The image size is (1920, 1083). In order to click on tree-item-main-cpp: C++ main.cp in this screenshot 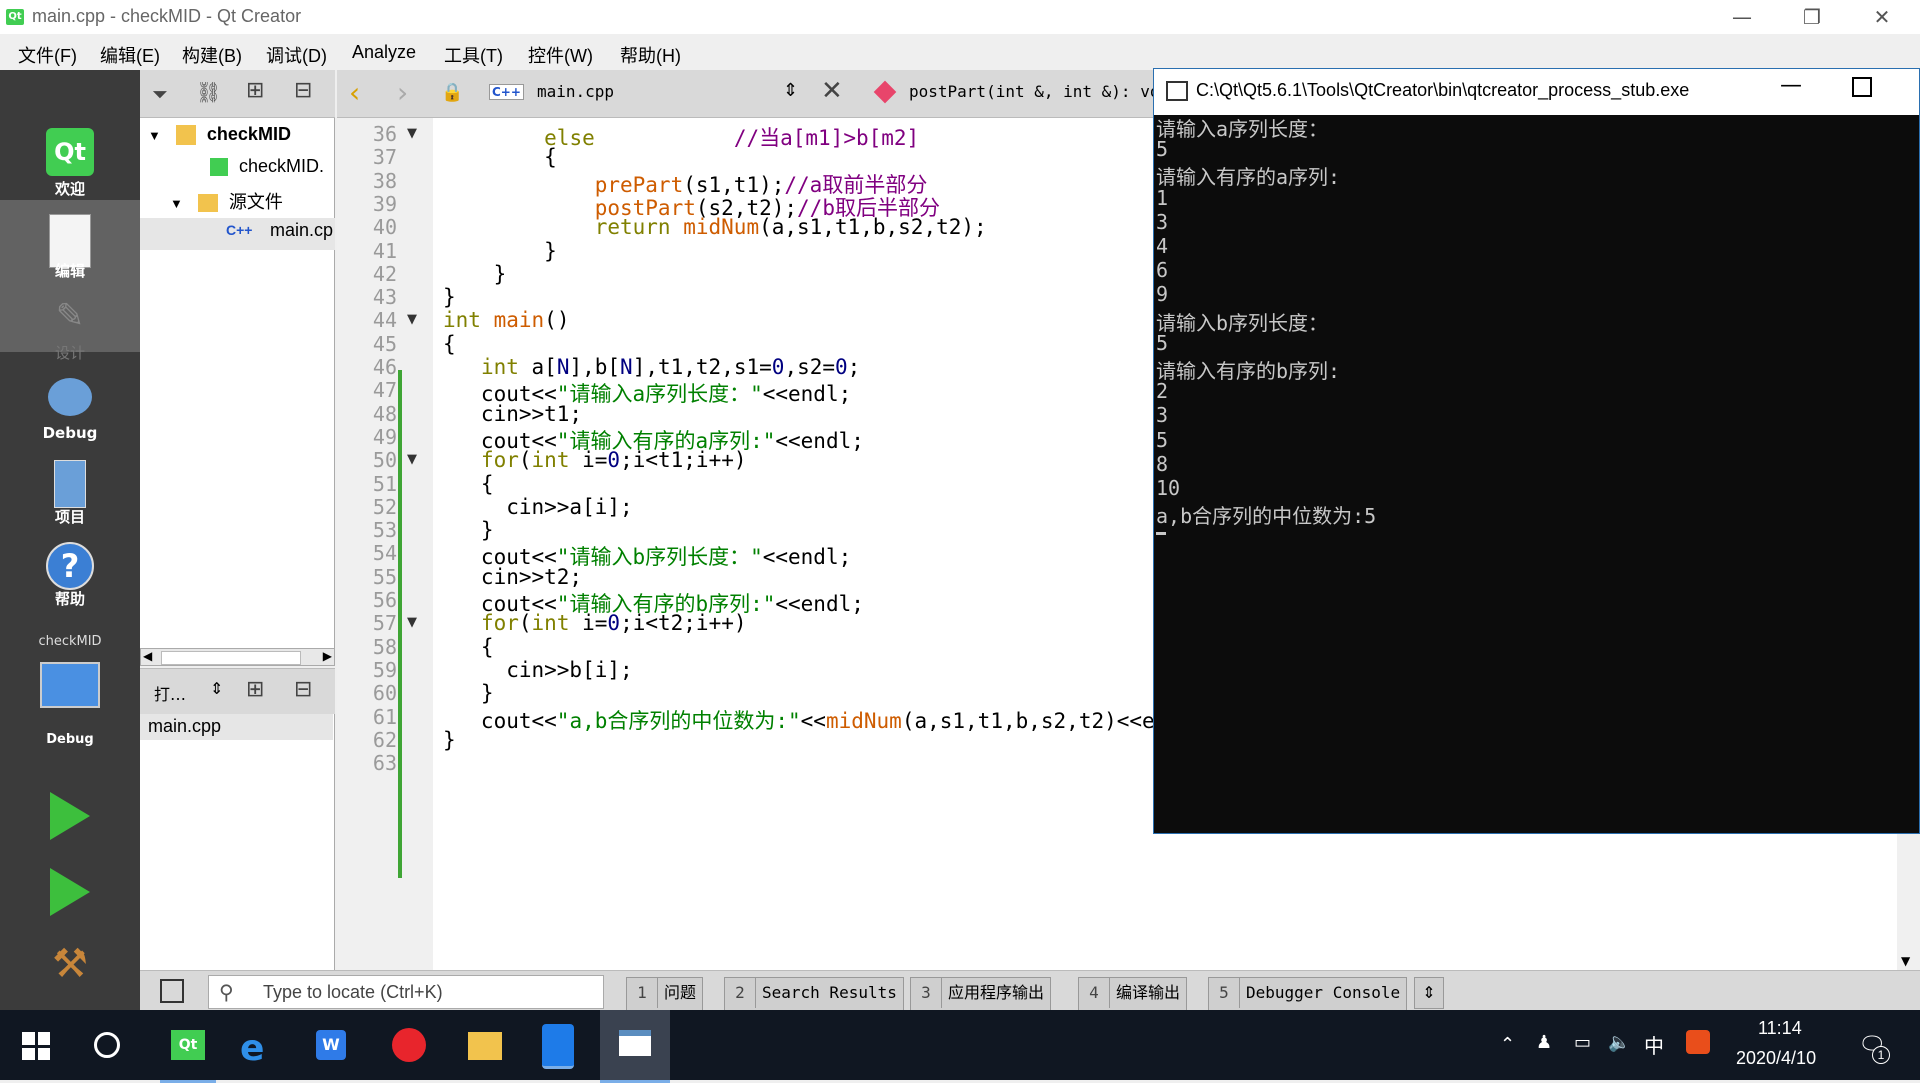, I will do `click(237, 234)`.